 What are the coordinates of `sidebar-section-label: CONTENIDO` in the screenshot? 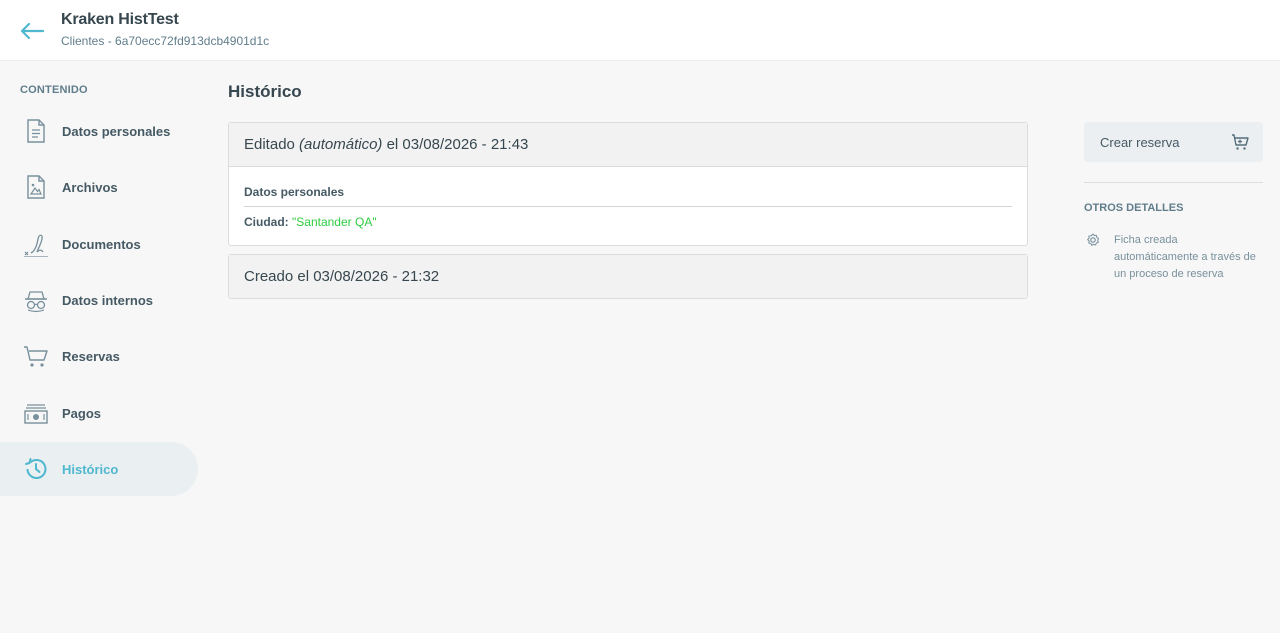 It's located at (54, 90).